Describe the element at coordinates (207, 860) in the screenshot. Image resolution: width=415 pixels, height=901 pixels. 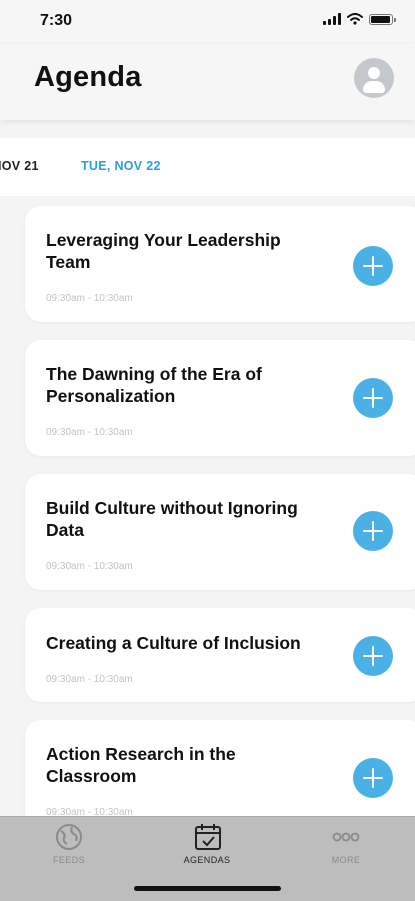
I see `tab-label-agendas: AGENDAS` at that location.